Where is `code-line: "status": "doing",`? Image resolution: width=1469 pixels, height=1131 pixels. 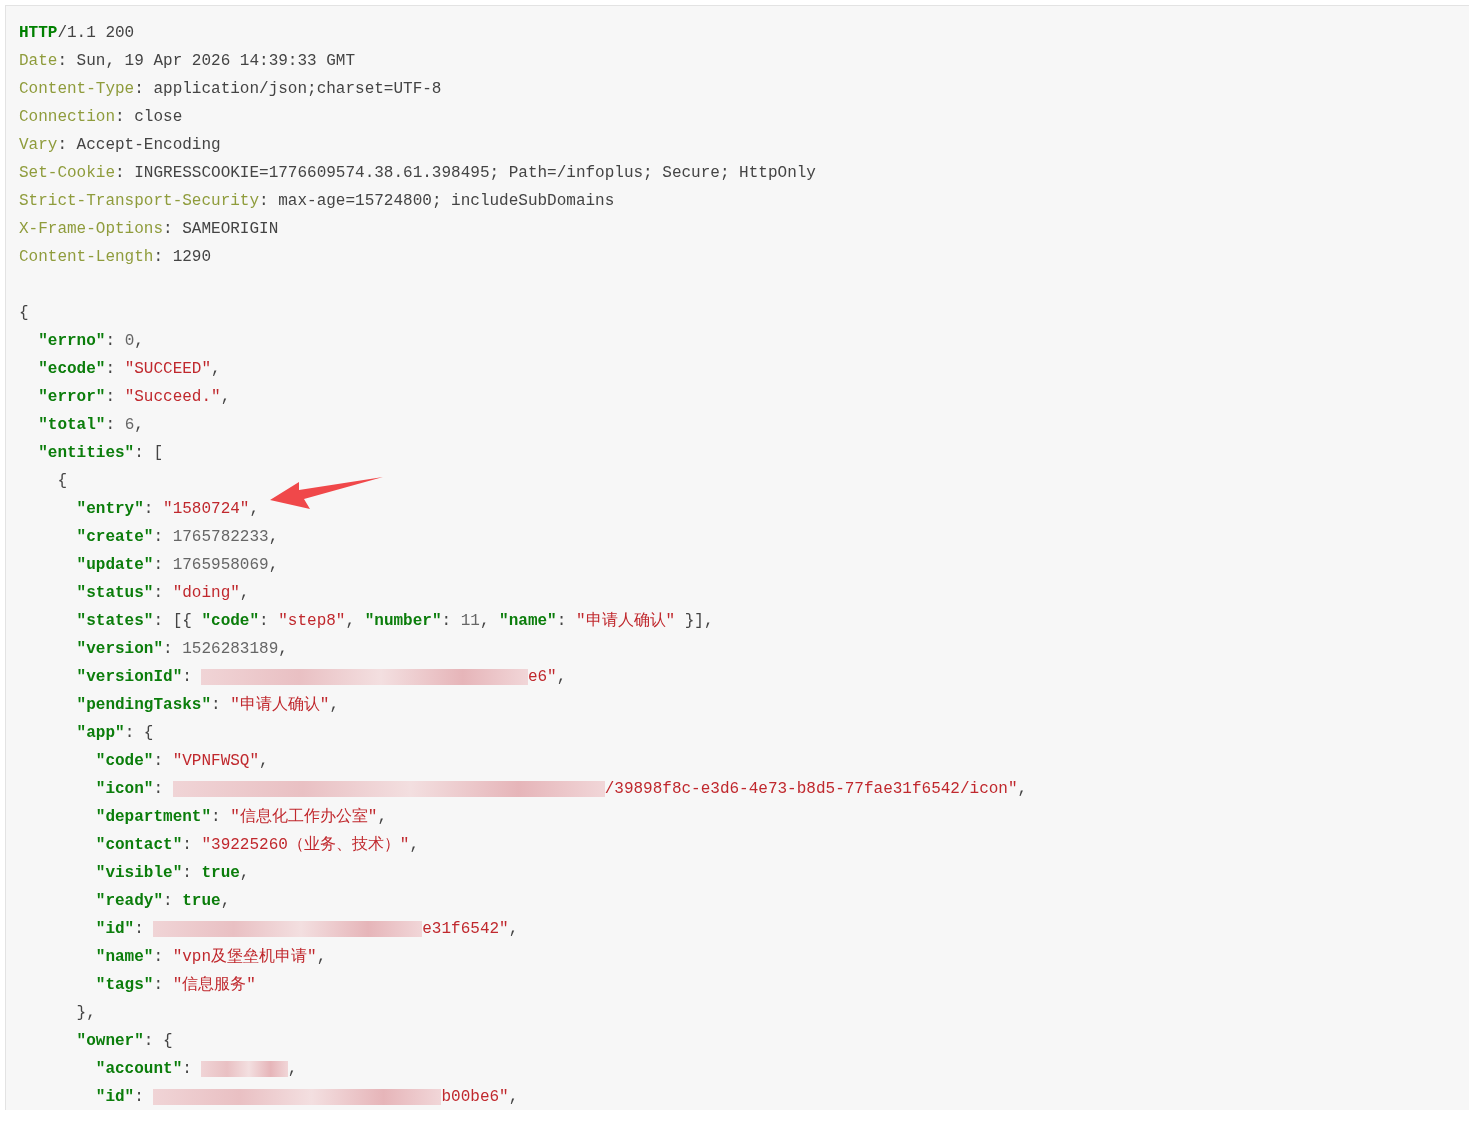 code-line: "status": "doing", is located at coordinates (162, 593).